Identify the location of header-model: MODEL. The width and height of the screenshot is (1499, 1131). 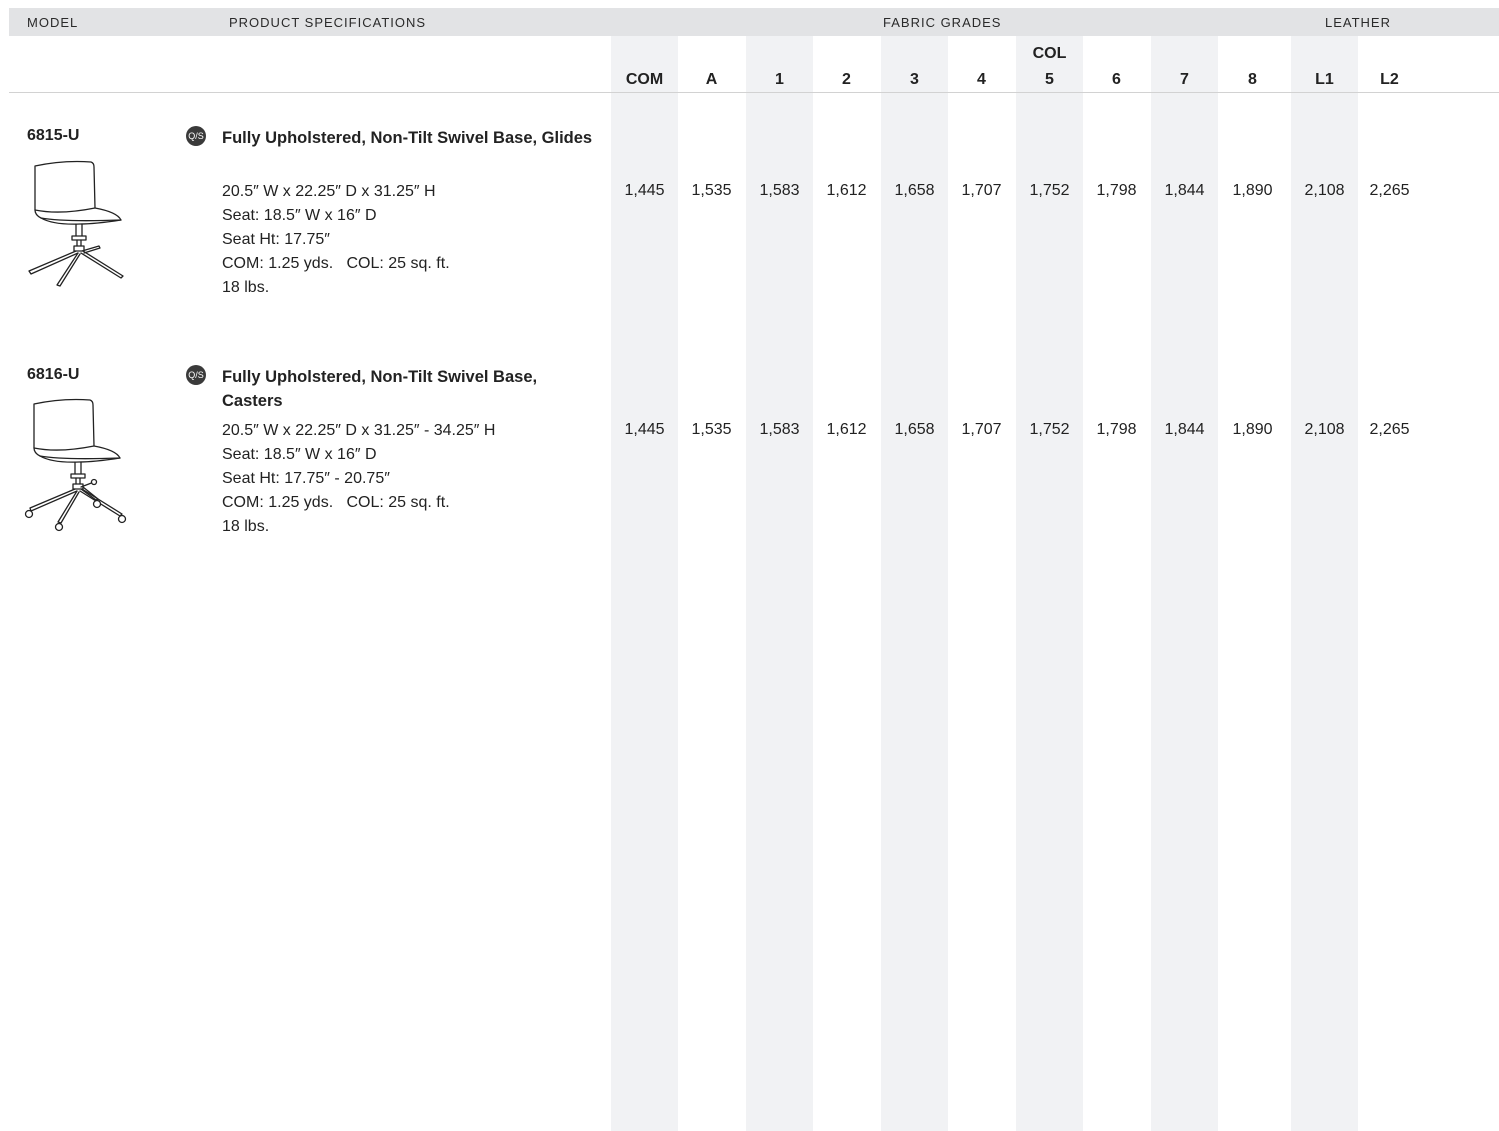
(53, 22).